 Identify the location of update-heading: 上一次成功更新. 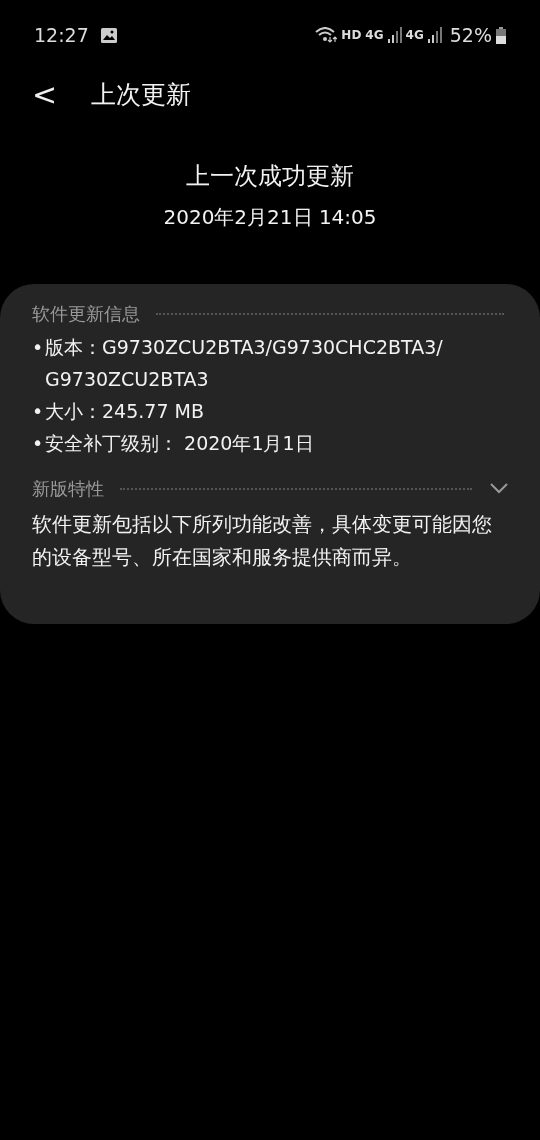
(270, 176).